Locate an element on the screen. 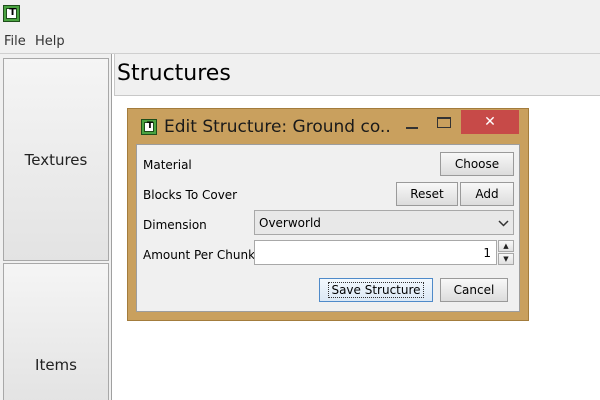 The width and height of the screenshot is (600, 400). spinner-up-button: ▲ is located at coordinates (506, 246).